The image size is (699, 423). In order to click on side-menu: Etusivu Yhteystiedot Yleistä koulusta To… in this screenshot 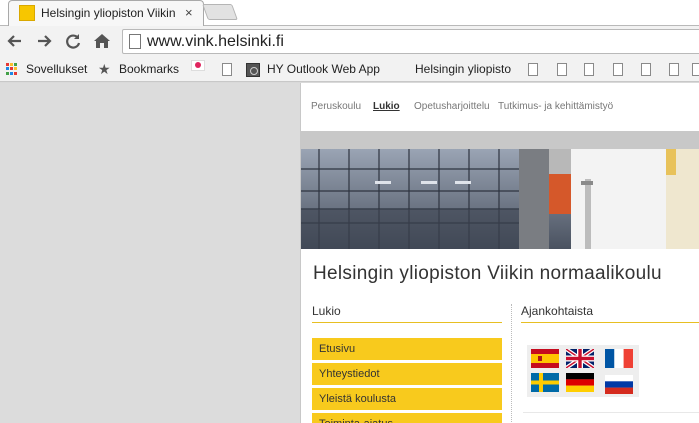, I will do `click(407, 380)`.